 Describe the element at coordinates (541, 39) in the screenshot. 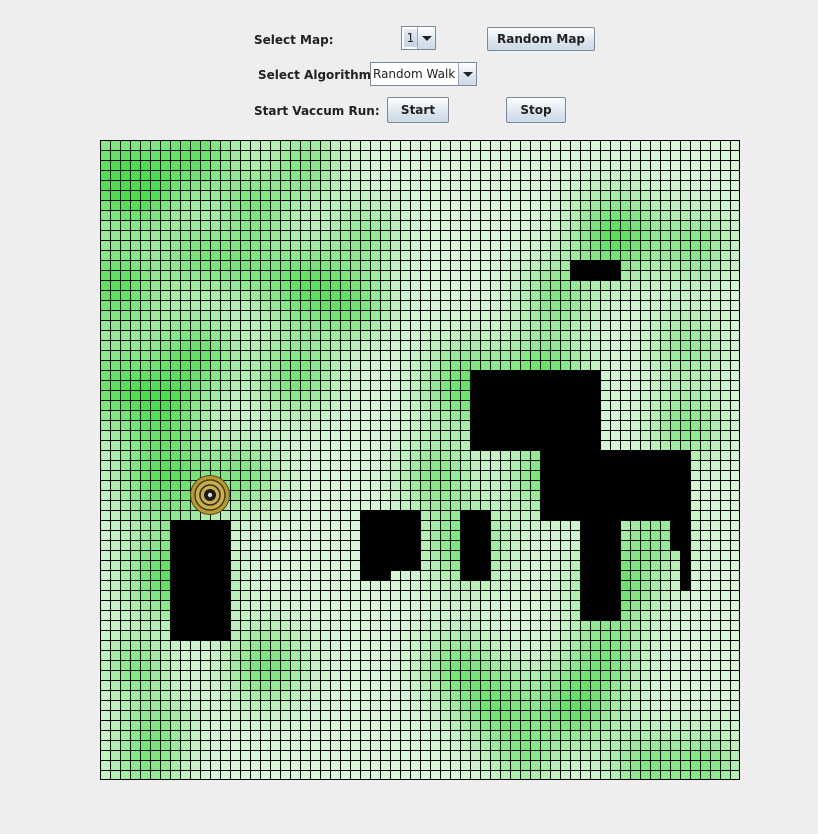

I see `random-map-button: Random Map` at that location.